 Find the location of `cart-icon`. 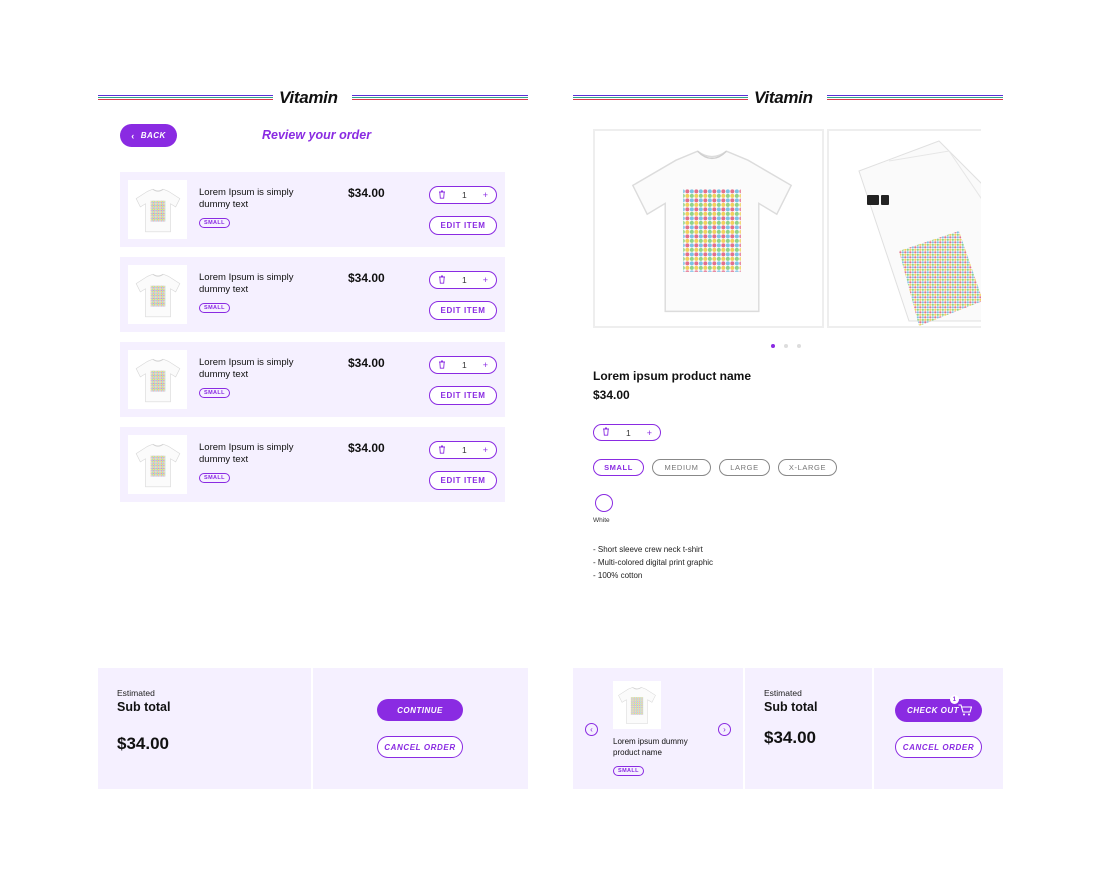

cart-icon is located at coordinates (965, 711).